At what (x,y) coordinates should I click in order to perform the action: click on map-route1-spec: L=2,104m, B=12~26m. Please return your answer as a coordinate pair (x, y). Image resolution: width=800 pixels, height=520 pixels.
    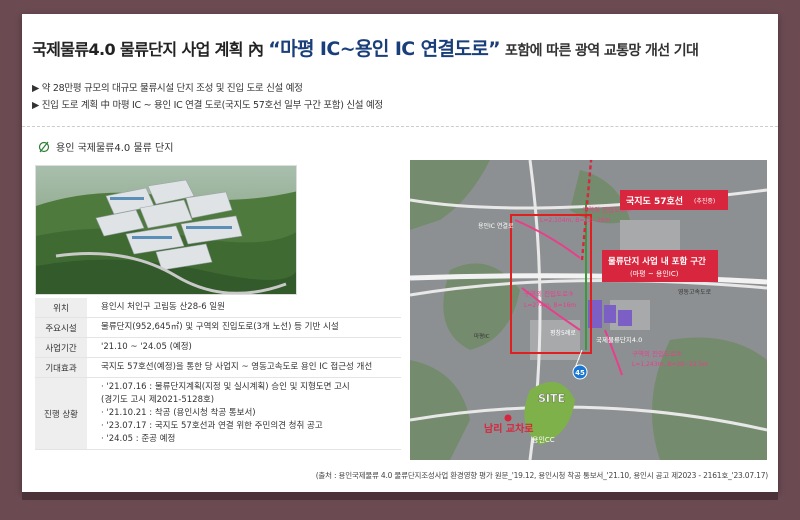
    Looking at the image, I should click on (575, 220).